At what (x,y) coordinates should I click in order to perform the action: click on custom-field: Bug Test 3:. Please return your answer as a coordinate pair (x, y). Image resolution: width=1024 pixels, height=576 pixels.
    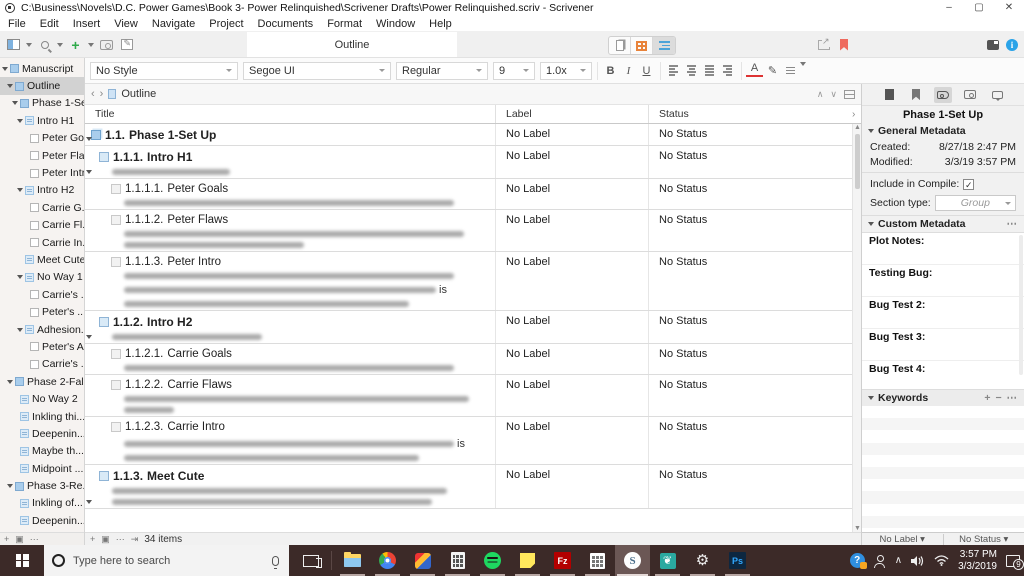
    Looking at the image, I should click on (943, 345).